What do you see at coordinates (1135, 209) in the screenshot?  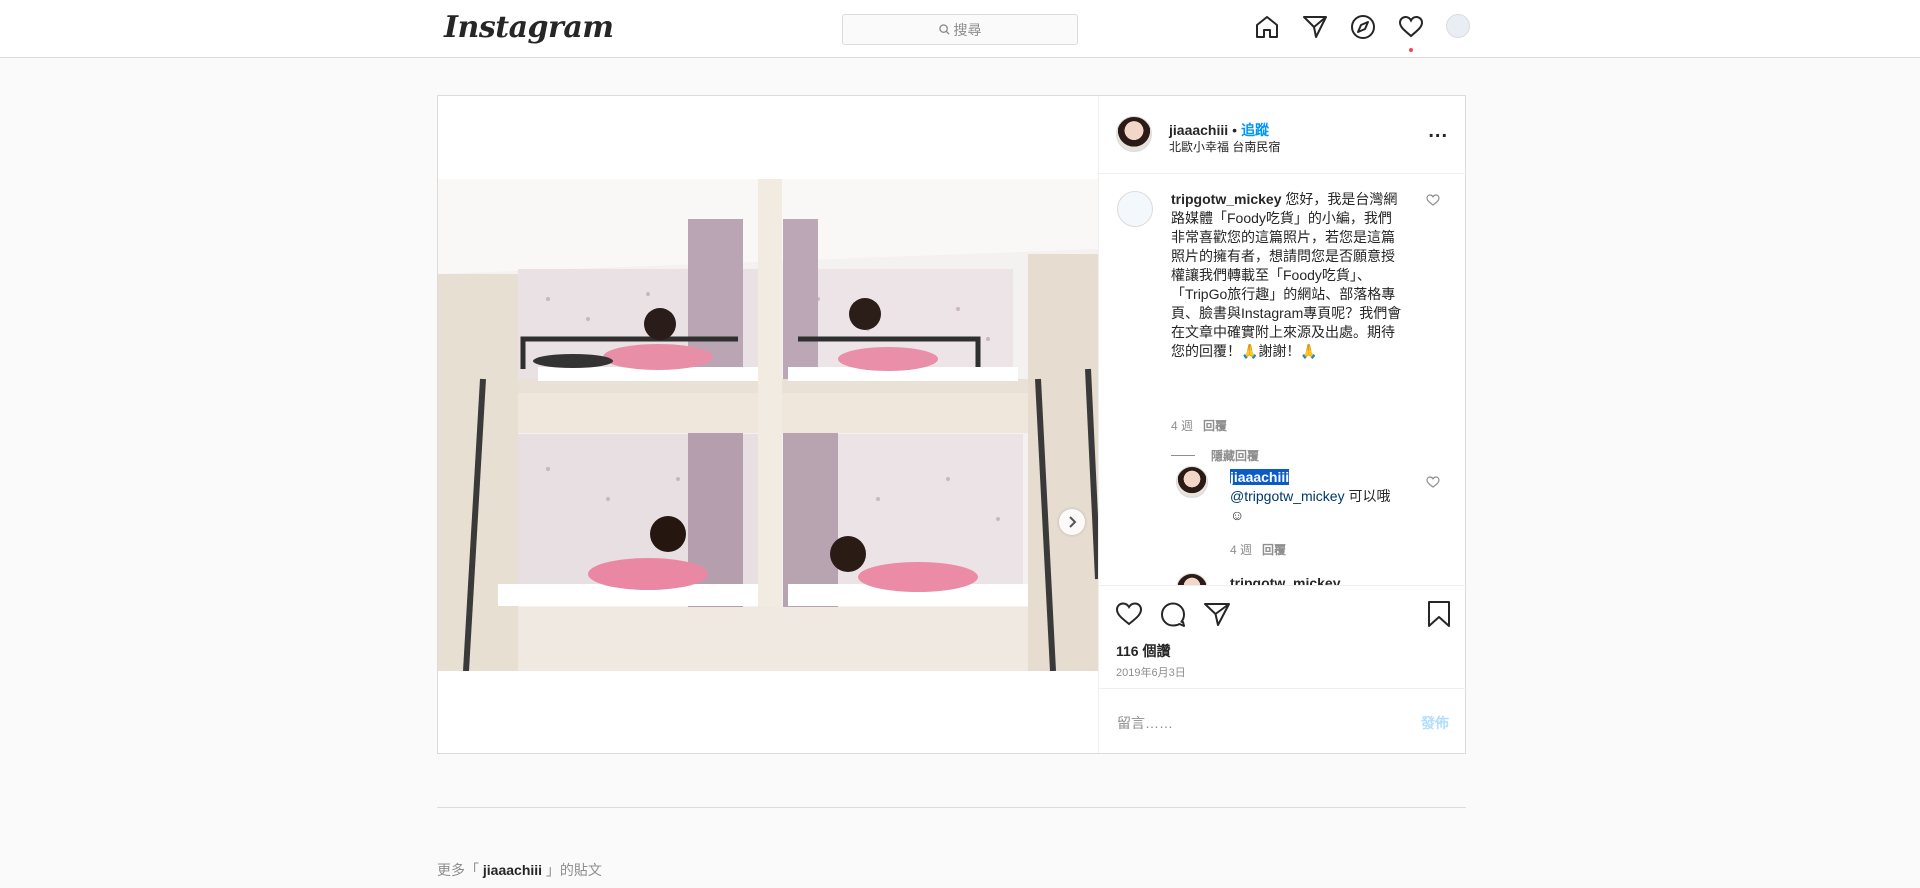 I see `commenter-avatar` at bounding box center [1135, 209].